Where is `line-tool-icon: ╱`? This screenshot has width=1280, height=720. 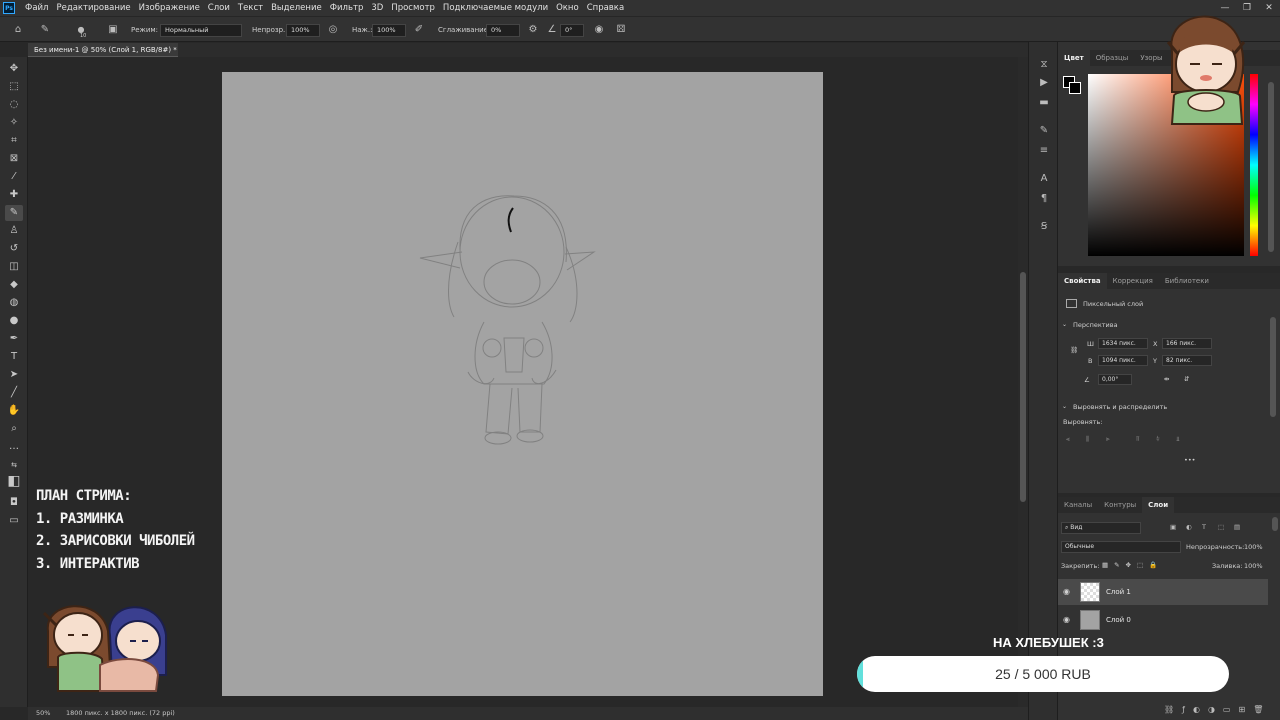
line-tool-icon: ╱ is located at coordinates (14, 393).